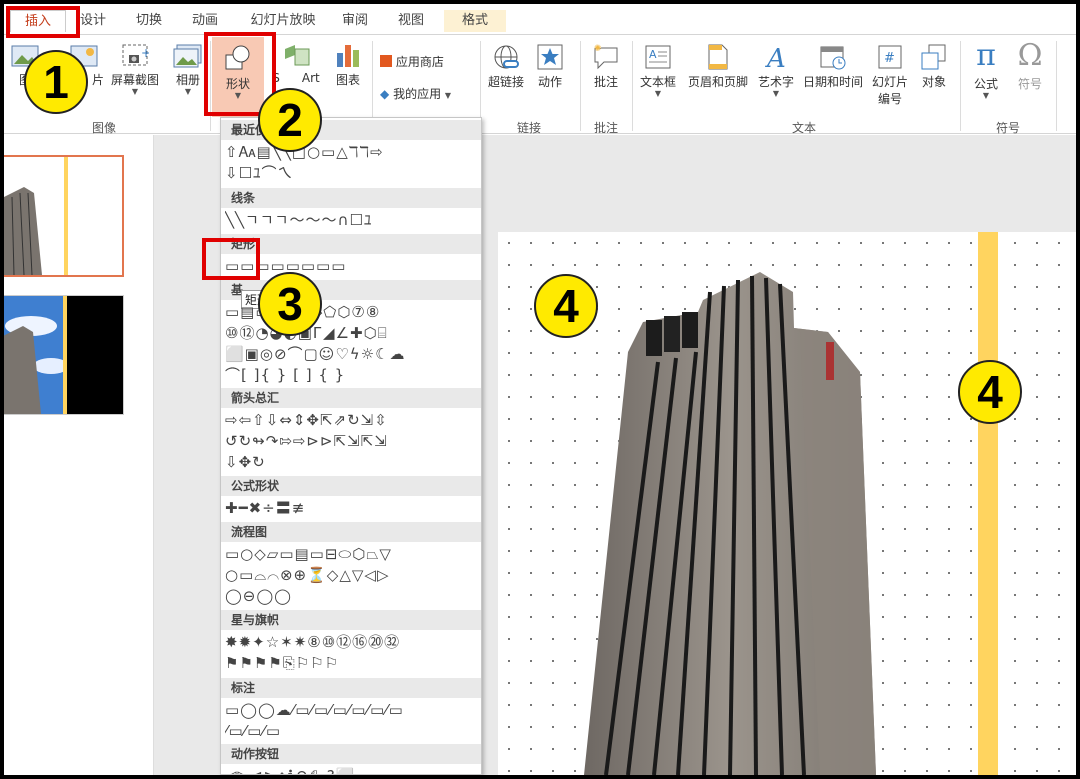 The height and width of the screenshot is (779, 1080). Describe the element at coordinates (351, 642) in the screenshot. I see `shape-row: ✸✹✦☆✶✷⑧⑩⑫⑯⑳㉜` at that location.